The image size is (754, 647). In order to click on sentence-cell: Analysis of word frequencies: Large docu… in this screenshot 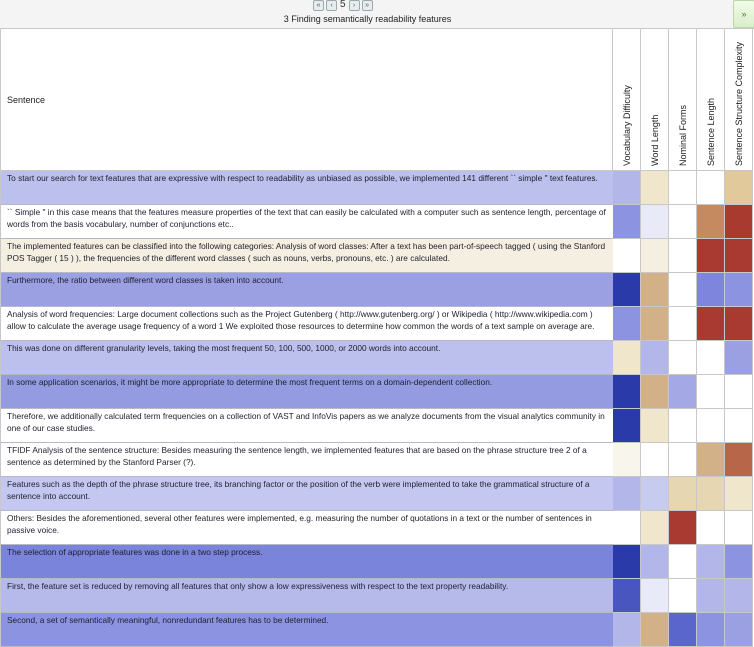, I will do `click(306, 324)`.